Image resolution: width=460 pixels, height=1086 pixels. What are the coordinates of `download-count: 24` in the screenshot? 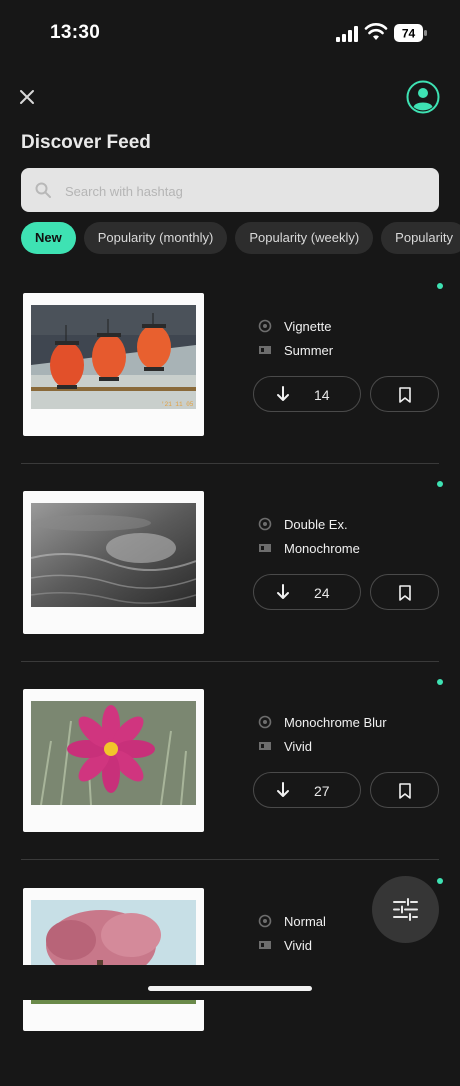 It's located at (322, 593).